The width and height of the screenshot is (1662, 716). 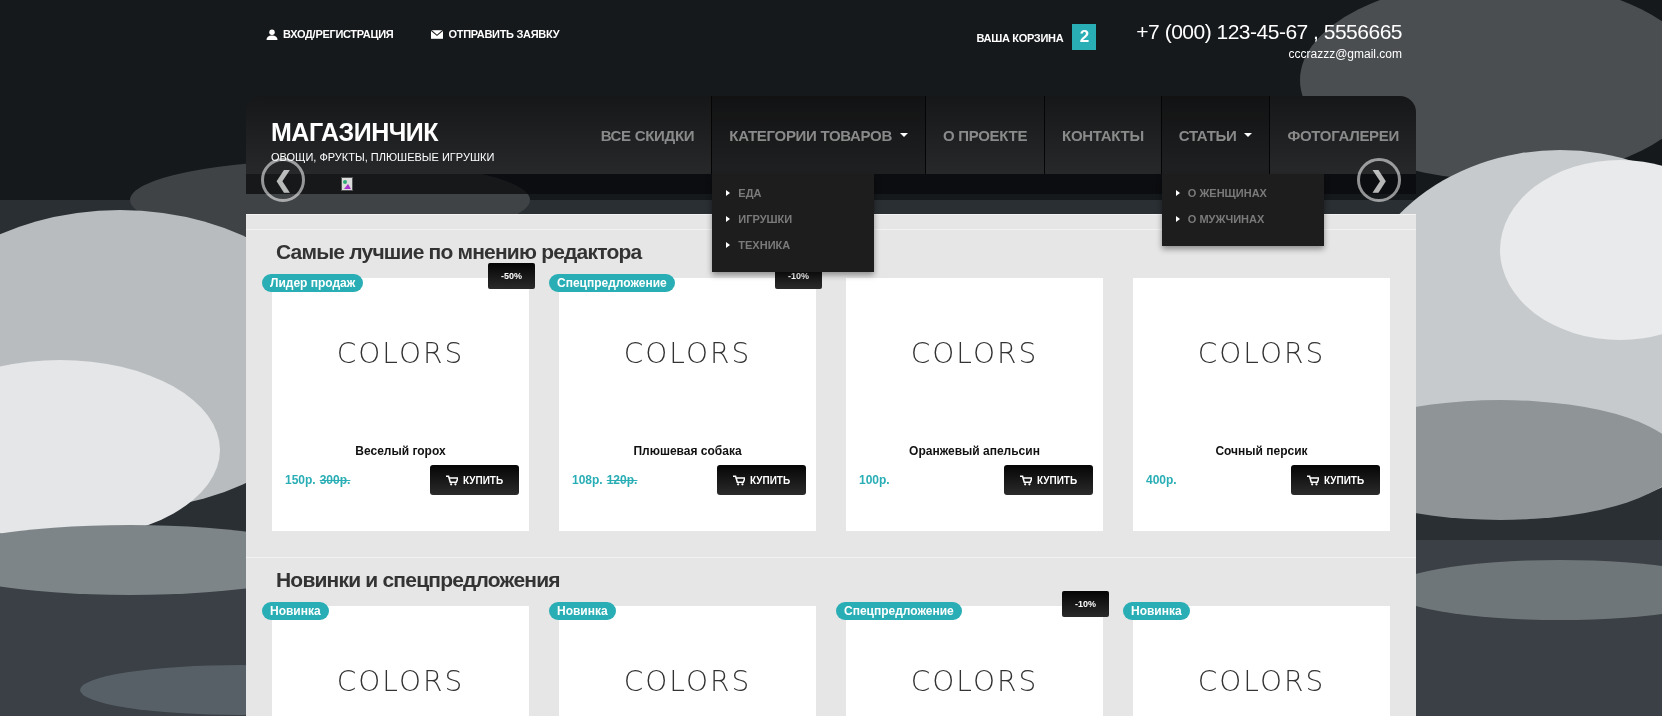 I want to click on login-link: ВХОД/РЕГИСТРАЦИЯ, so click(x=330, y=34).